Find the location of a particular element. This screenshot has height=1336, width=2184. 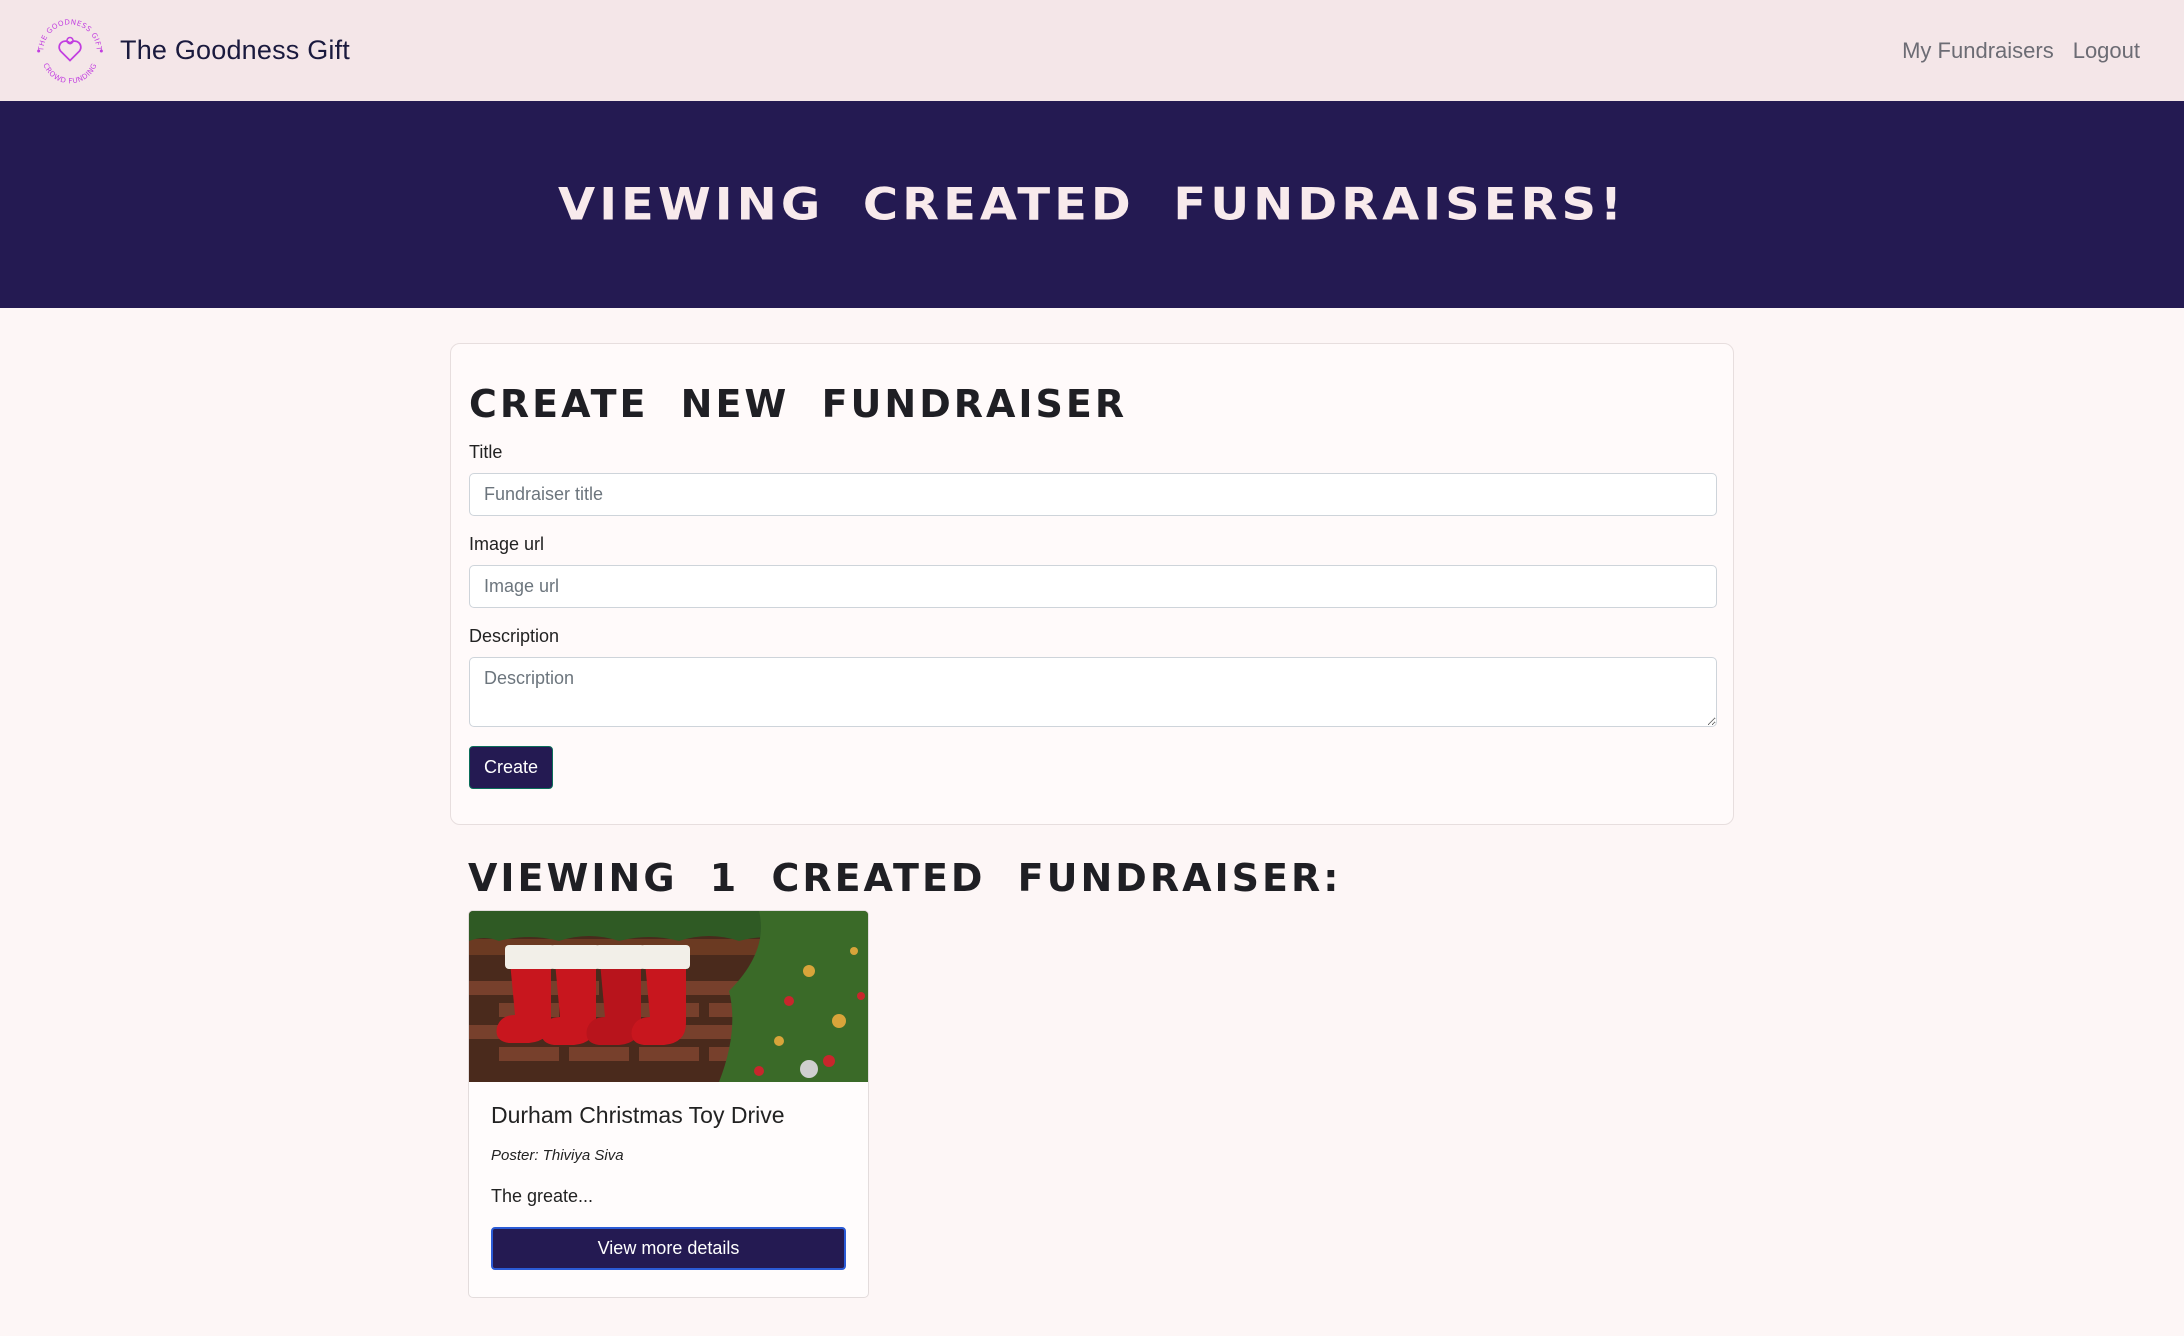

logo-text-bottom: CROWD FUNDING is located at coordinates (69, 73).